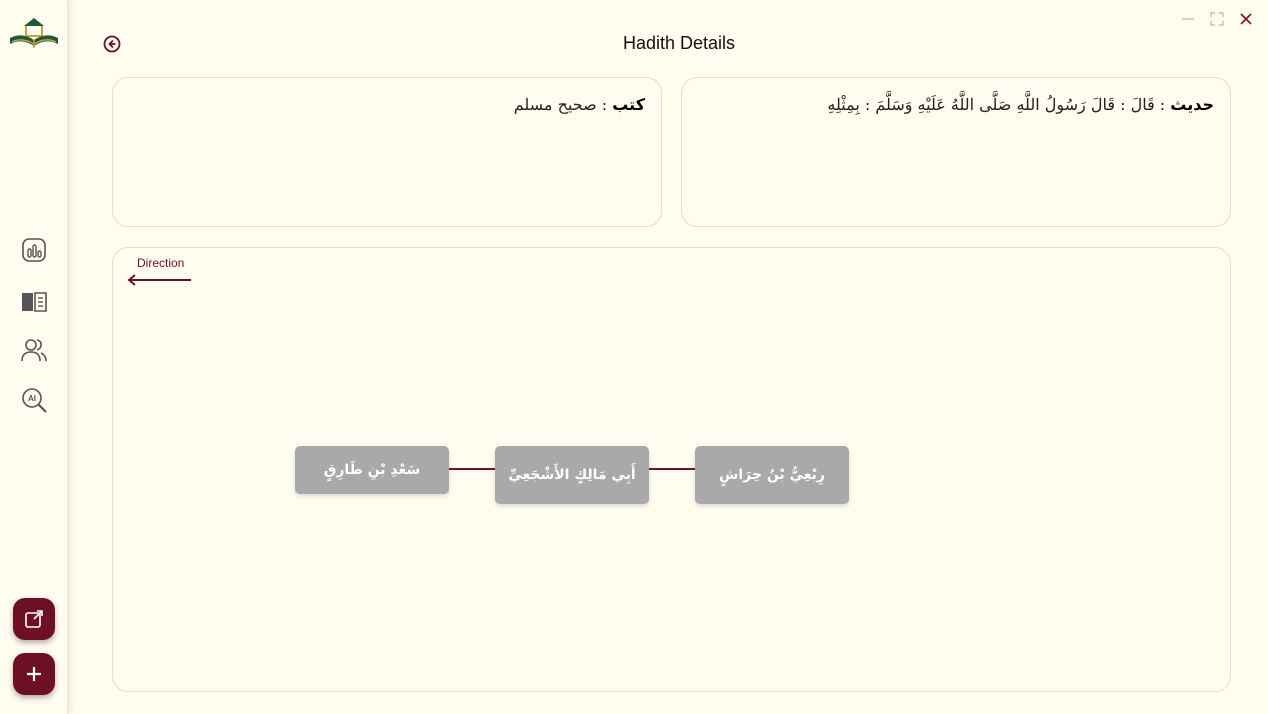 The image size is (1268, 714). Describe the element at coordinates (628, 104) in the screenshot. I see `book-label: كتب` at that location.